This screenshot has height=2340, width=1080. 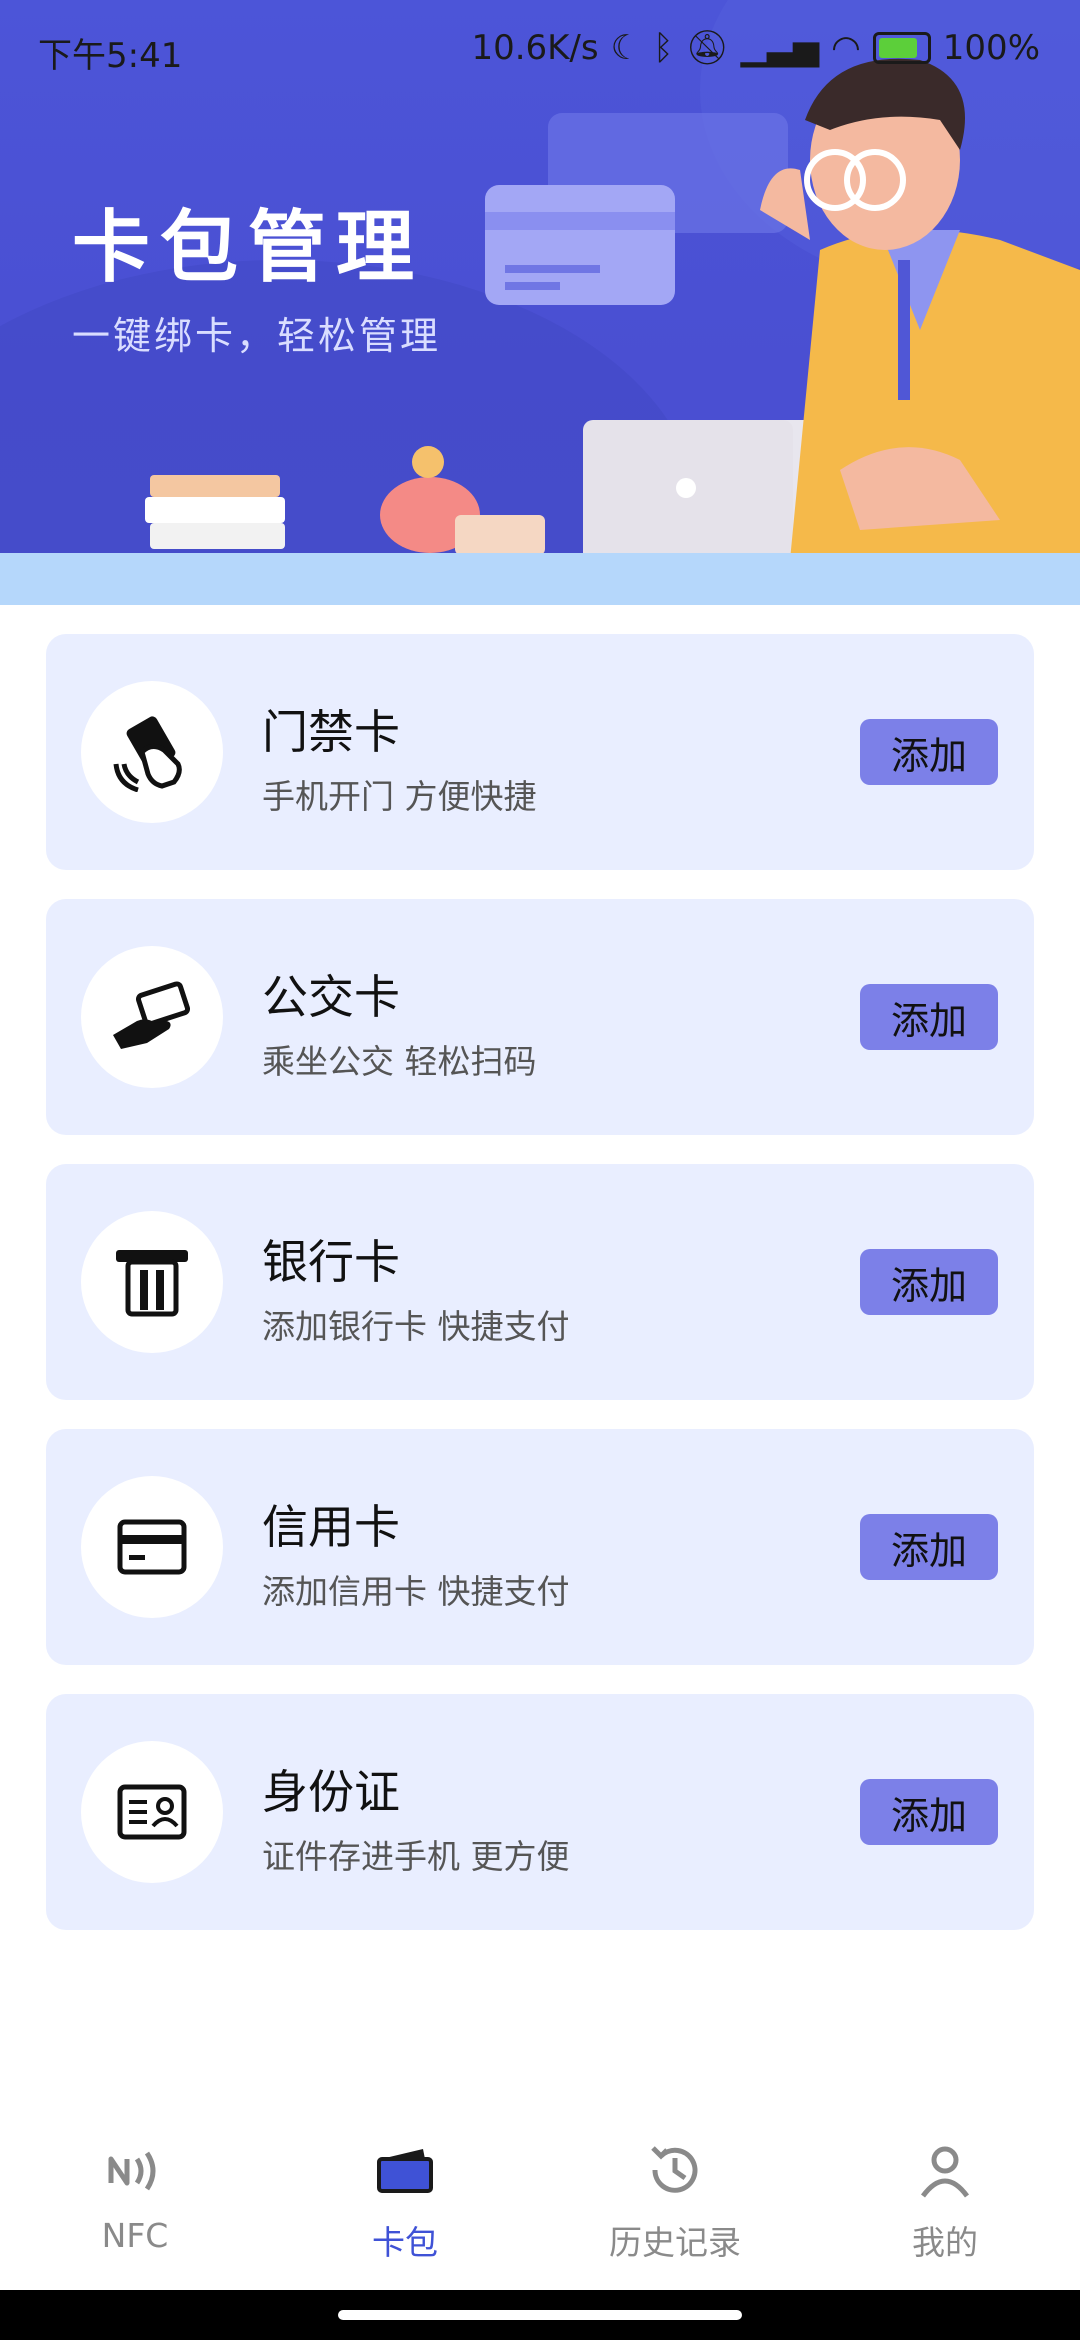 I want to click on card-desc: 手机开门 方便快捷, so click(x=399, y=796).